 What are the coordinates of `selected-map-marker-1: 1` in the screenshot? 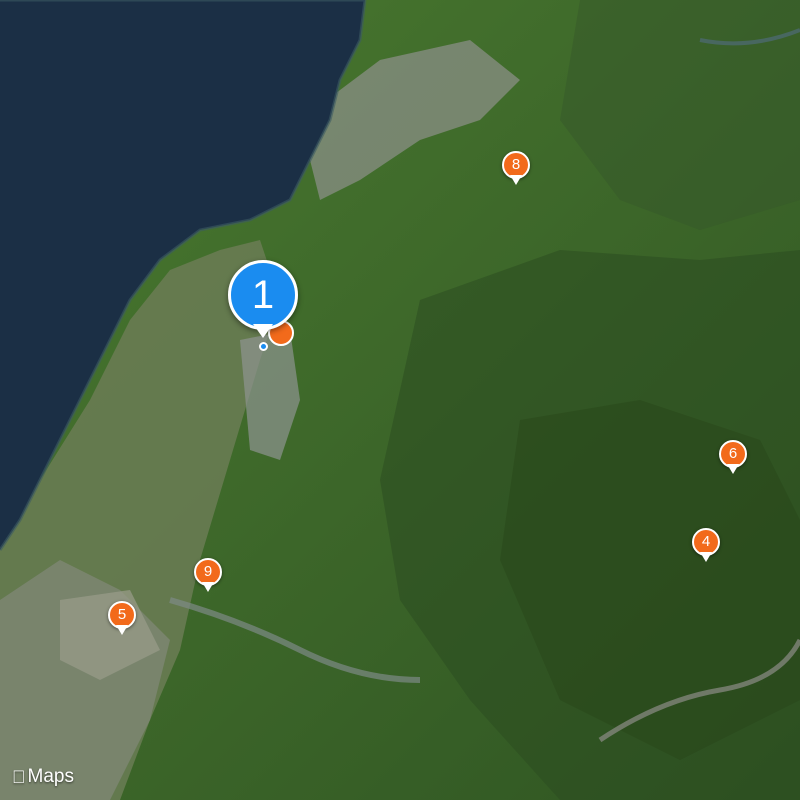 It's located at (265, 305).